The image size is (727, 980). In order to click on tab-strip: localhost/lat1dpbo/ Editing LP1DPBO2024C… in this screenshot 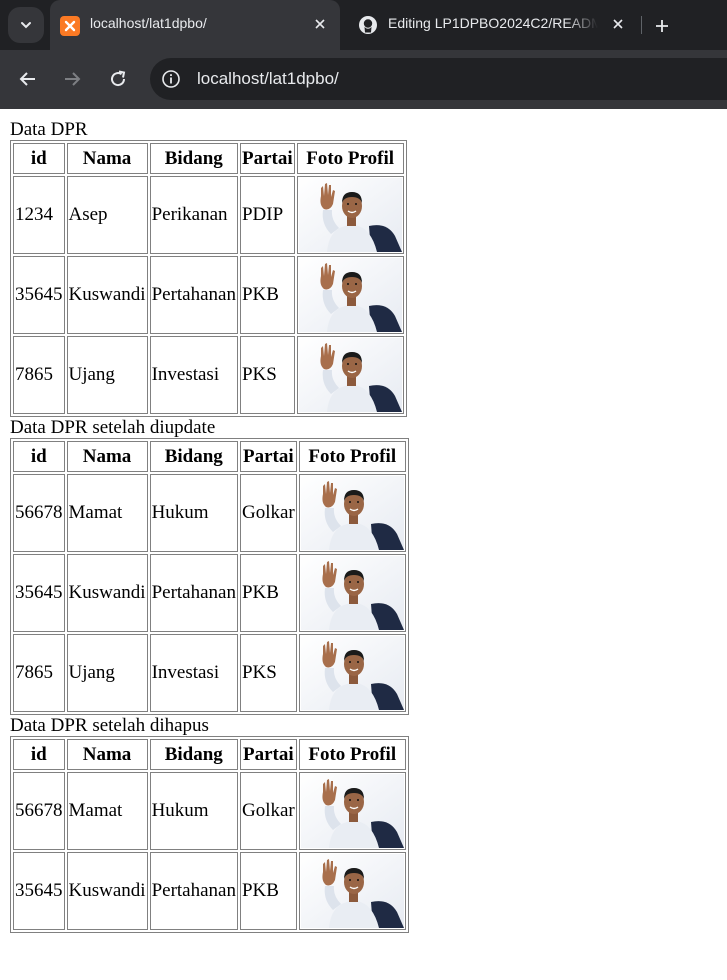, I will do `click(363, 25)`.